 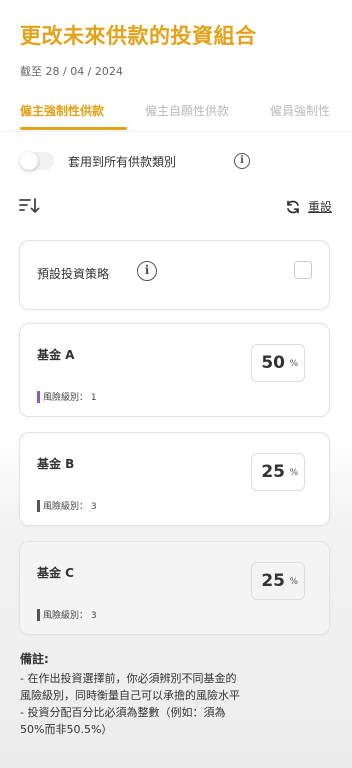 I want to click on risk-level: 風險級別： 1, so click(x=67, y=394).